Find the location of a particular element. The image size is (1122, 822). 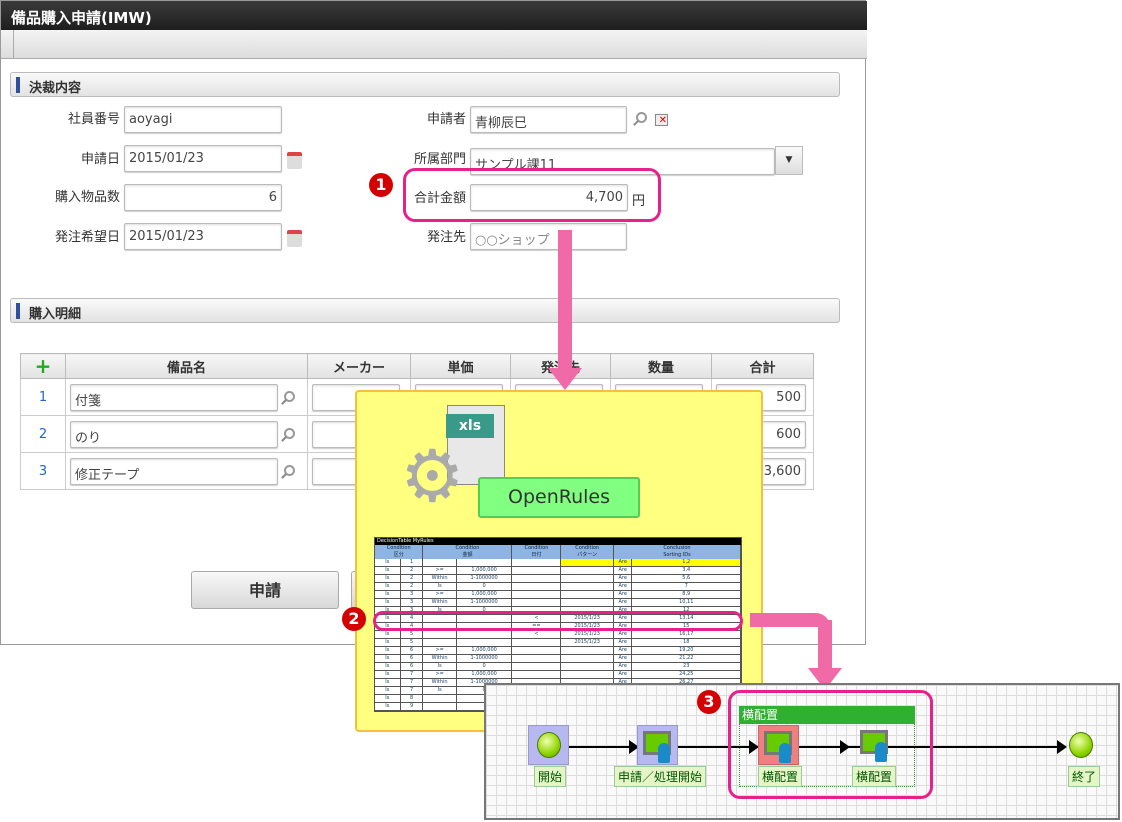

row-number: 3 is located at coordinates (43, 471).